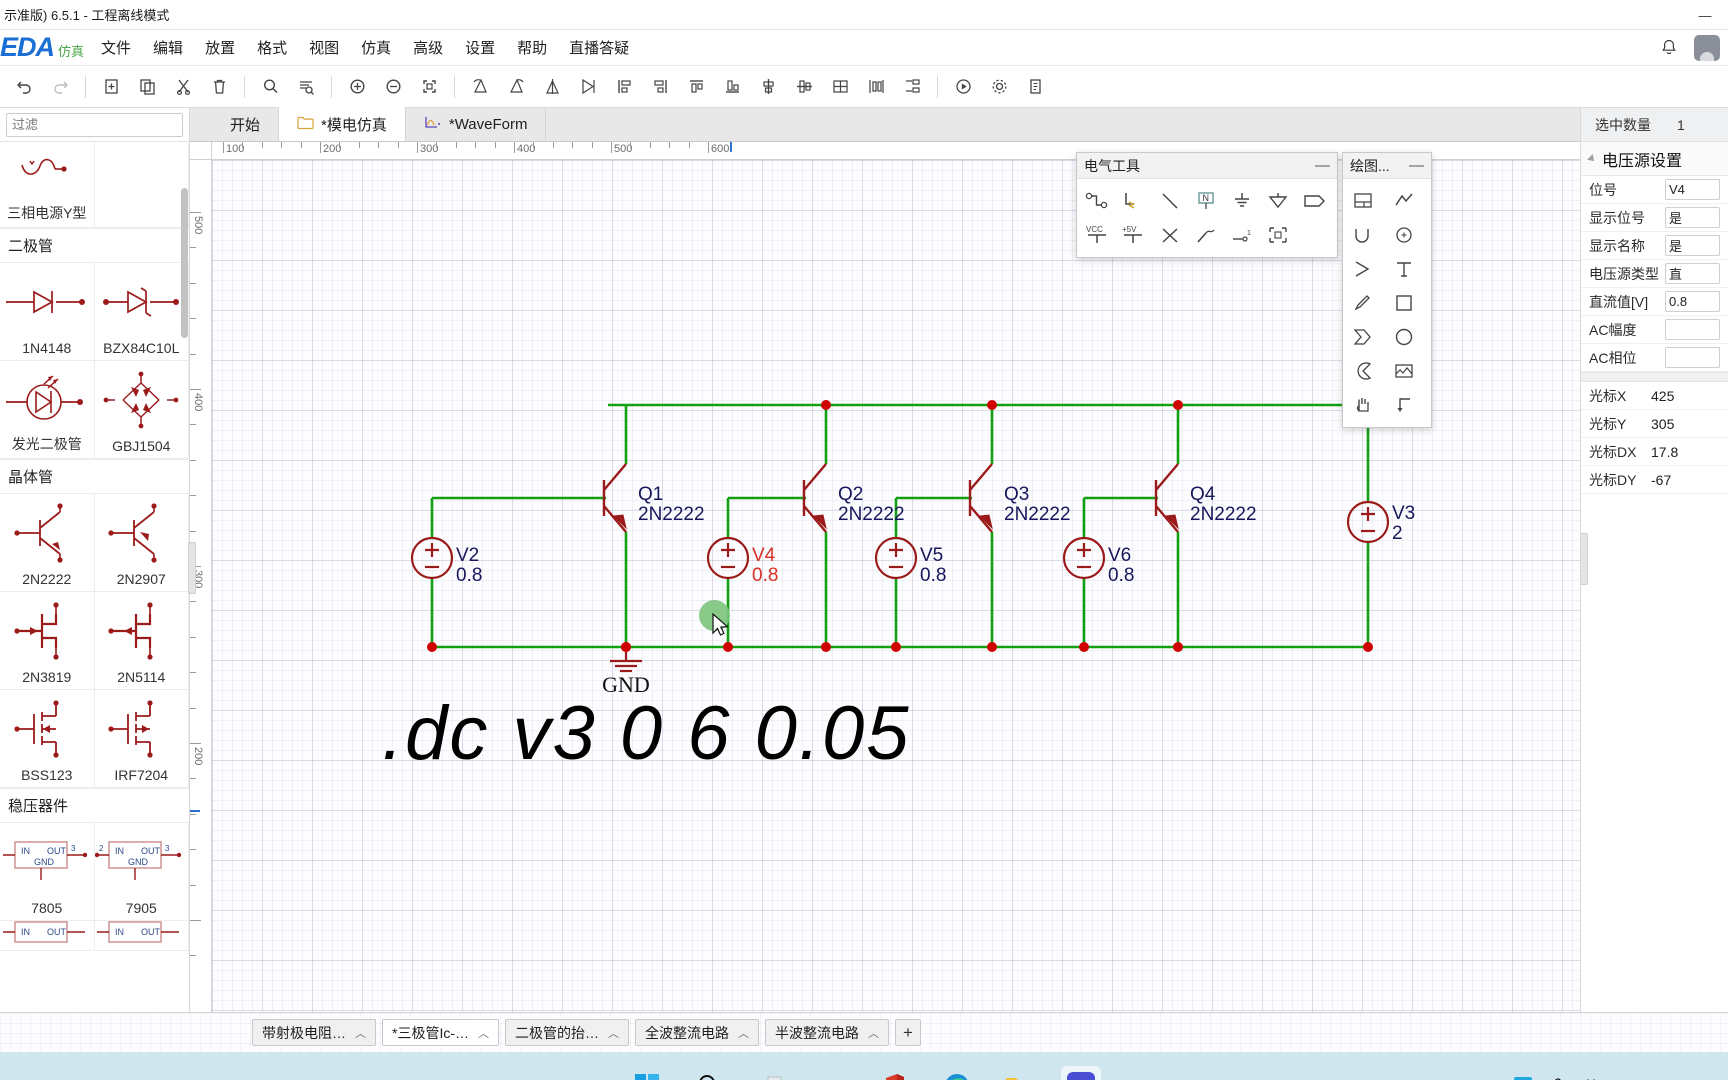 Image resolution: width=1728 pixels, height=1080 pixels. I want to click on align-bottom-icon, so click(732, 87).